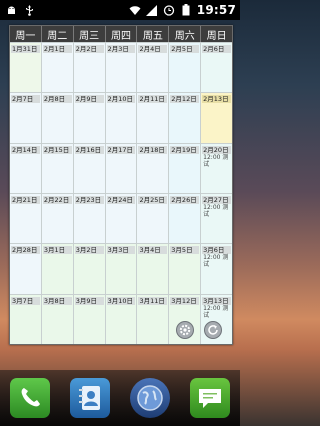  Describe the element at coordinates (57, 269) in the screenshot. I see `calendar-day: 3月1日` at that location.